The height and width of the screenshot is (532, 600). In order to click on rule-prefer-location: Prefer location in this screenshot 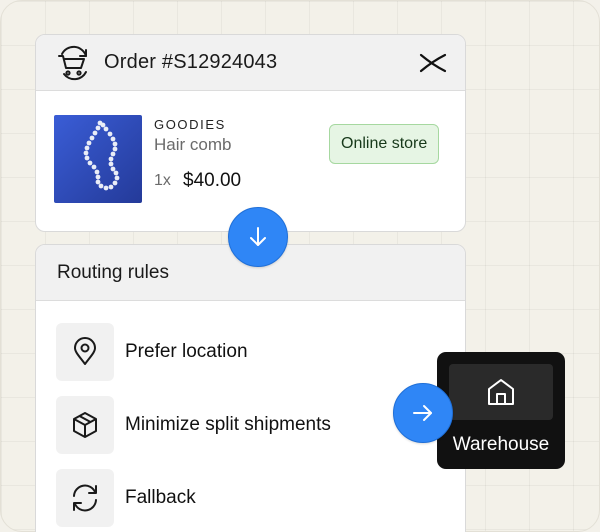, I will do `click(152, 352)`.